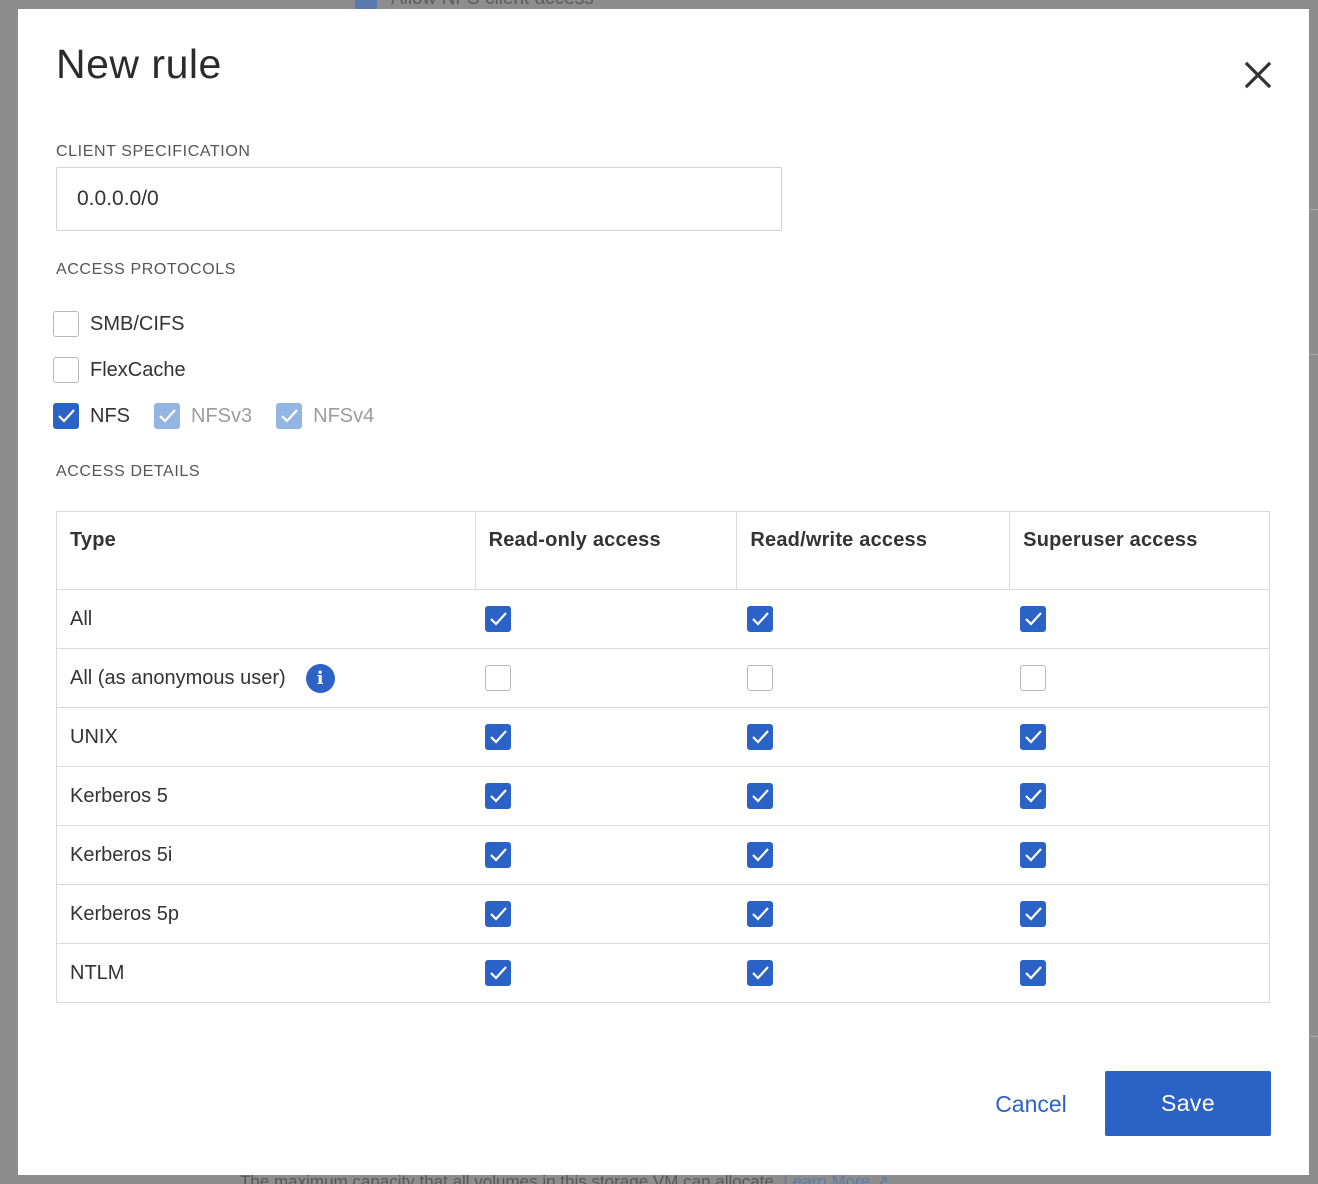 This screenshot has height=1184, width=1318. What do you see at coordinates (121, 854) in the screenshot?
I see `type-label: Kerberos 5i` at bounding box center [121, 854].